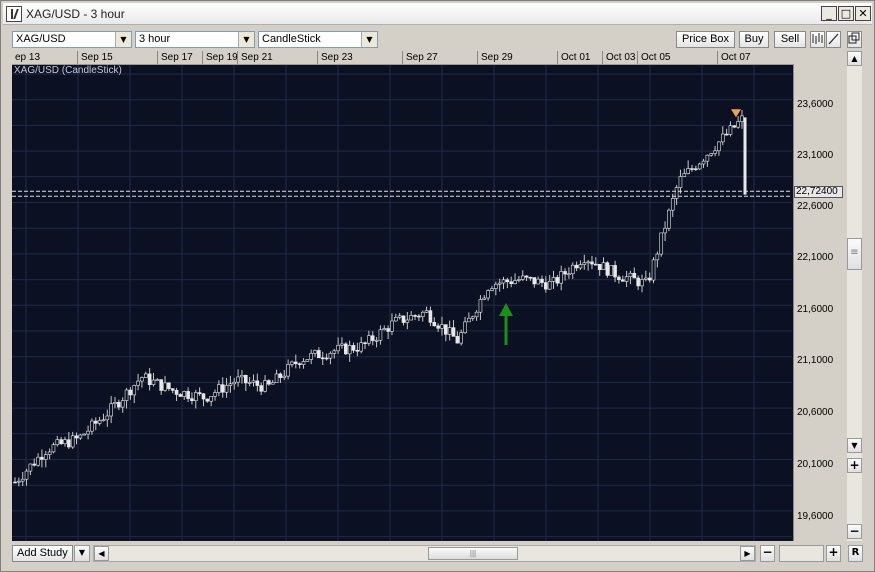  What do you see at coordinates (42, 553) in the screenshot?
I see `add-study-button: Add Study` at bounding box center [42, 553].